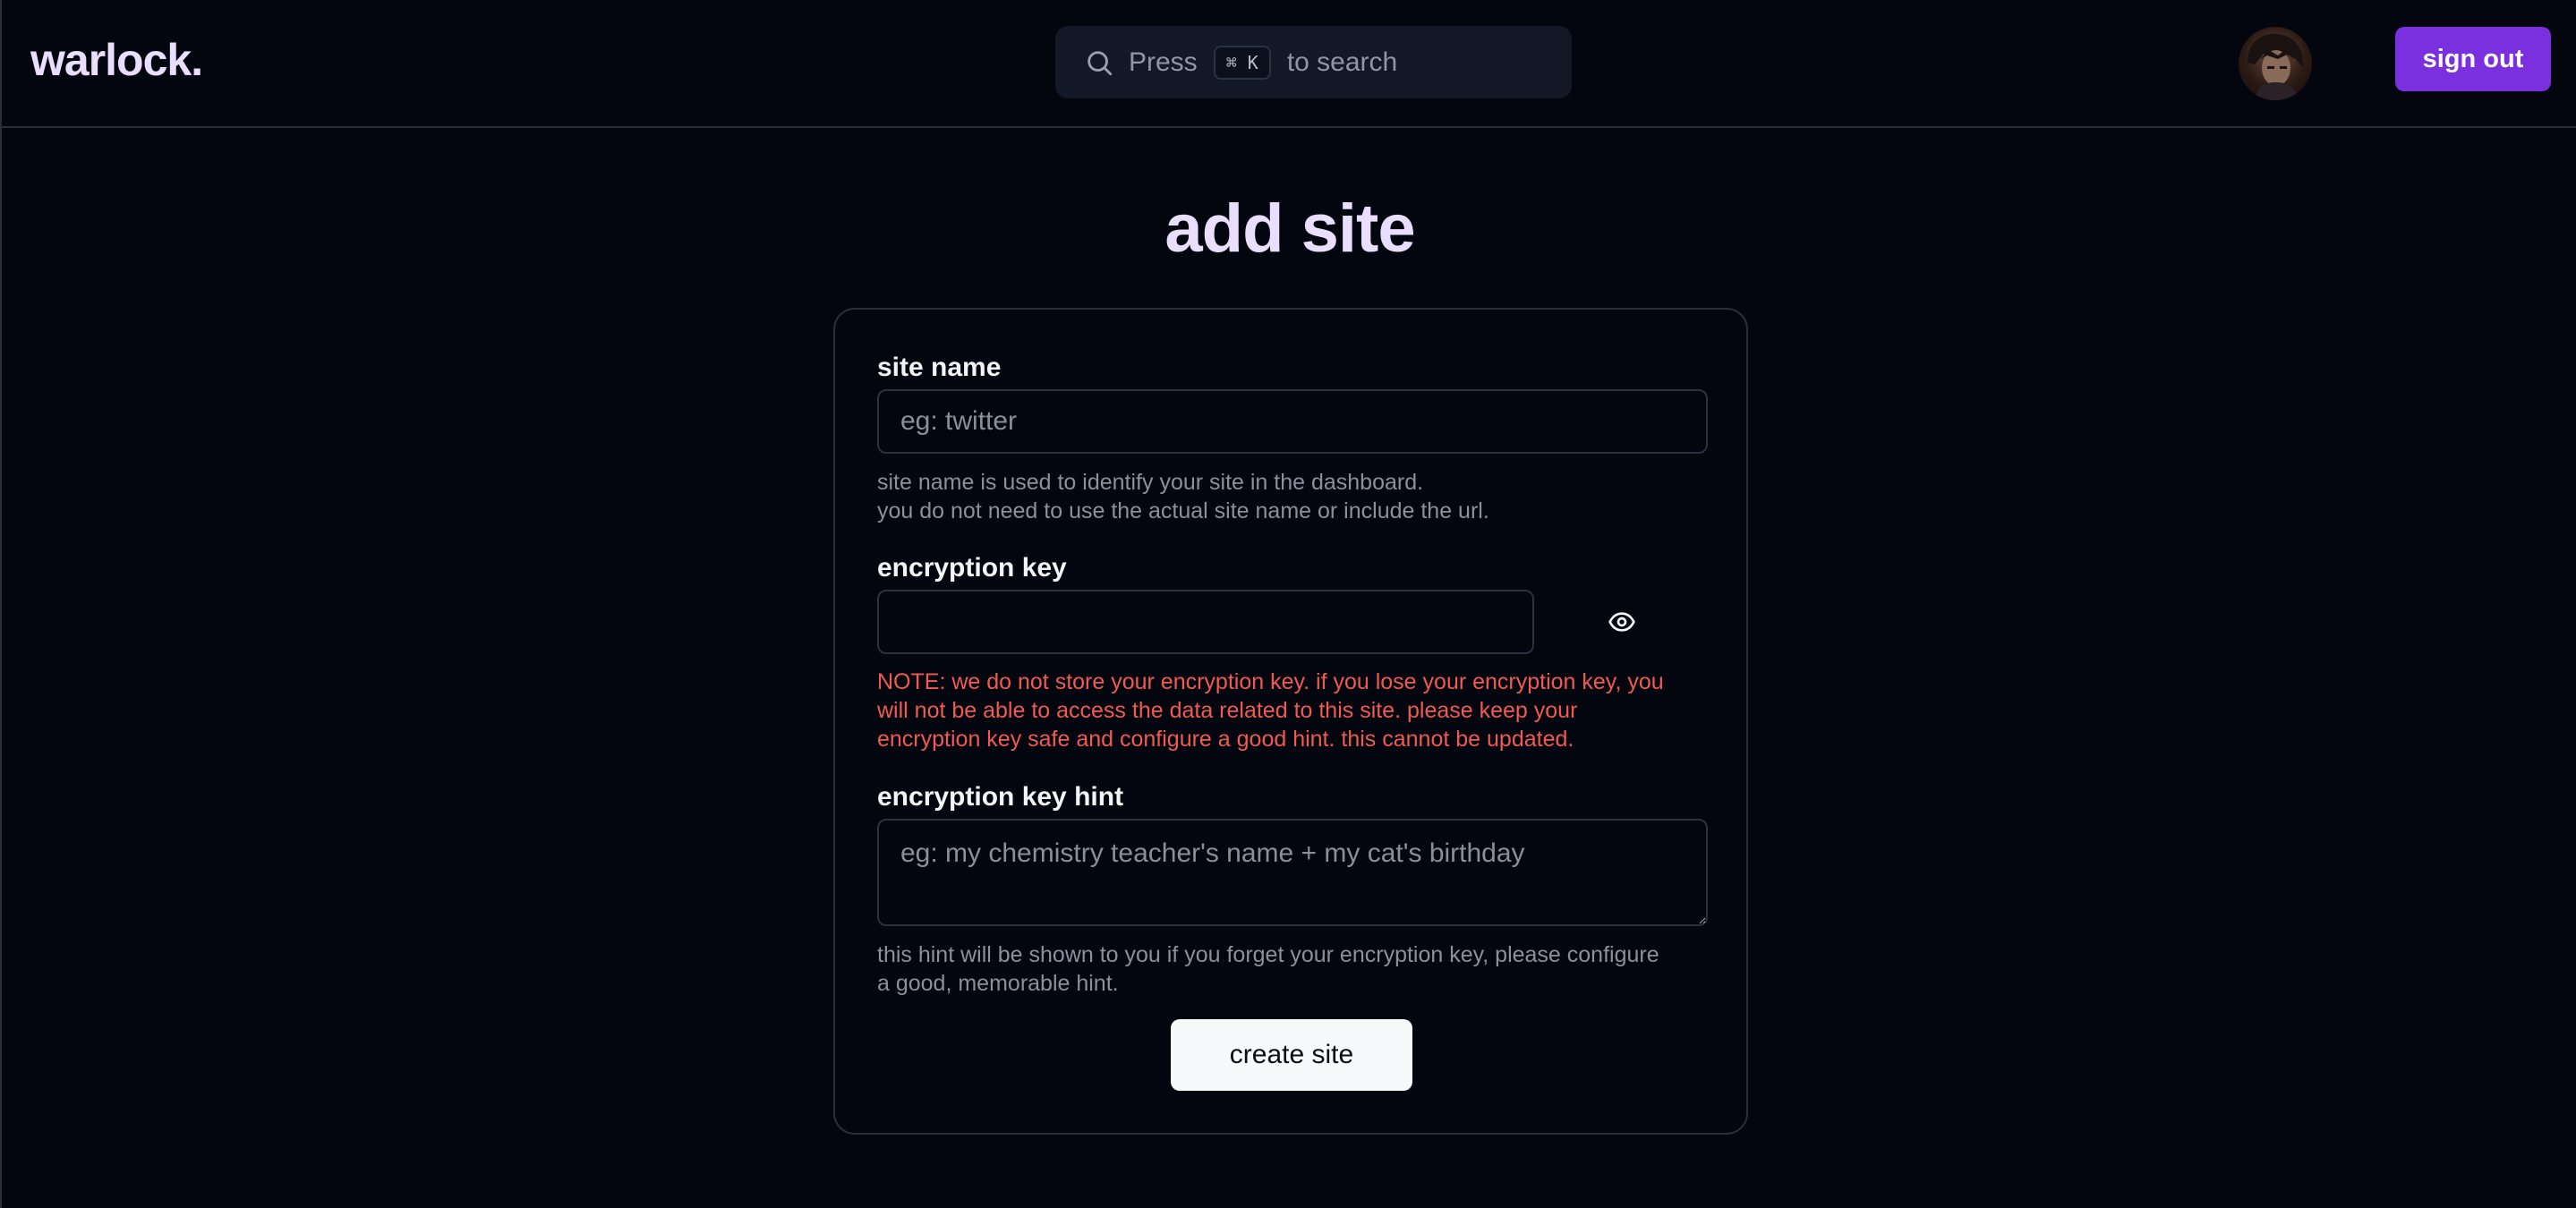 This screenshot has width=2576, height=1208. I want to click on sign-out-button: sign out, so click(2473, 59).